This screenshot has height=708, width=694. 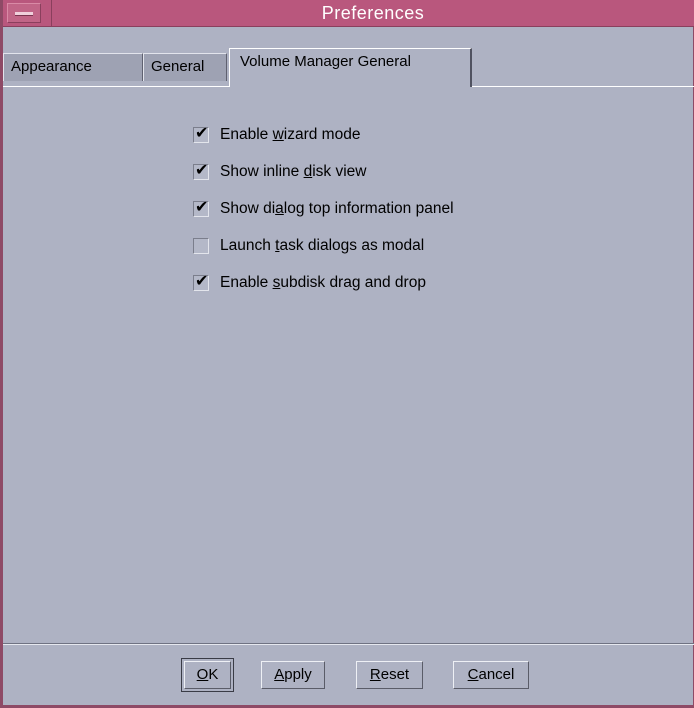 What do you see at coordinates (290, 134) in the screenshot?
I see `option-label: Enable wizard mode` at bounding box center [290, 134].